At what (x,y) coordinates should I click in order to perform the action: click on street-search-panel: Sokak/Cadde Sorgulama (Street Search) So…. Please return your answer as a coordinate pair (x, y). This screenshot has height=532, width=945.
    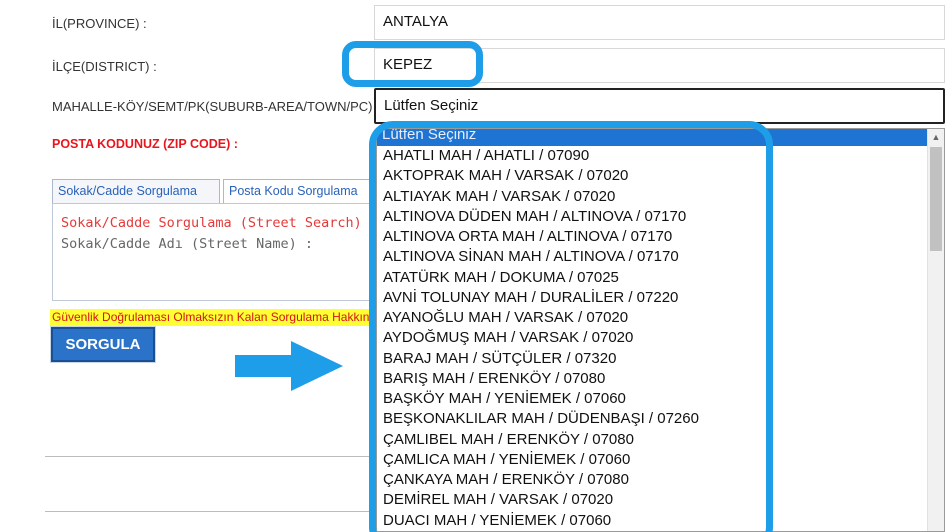
    Looking at the image, I should click on (217, 252).